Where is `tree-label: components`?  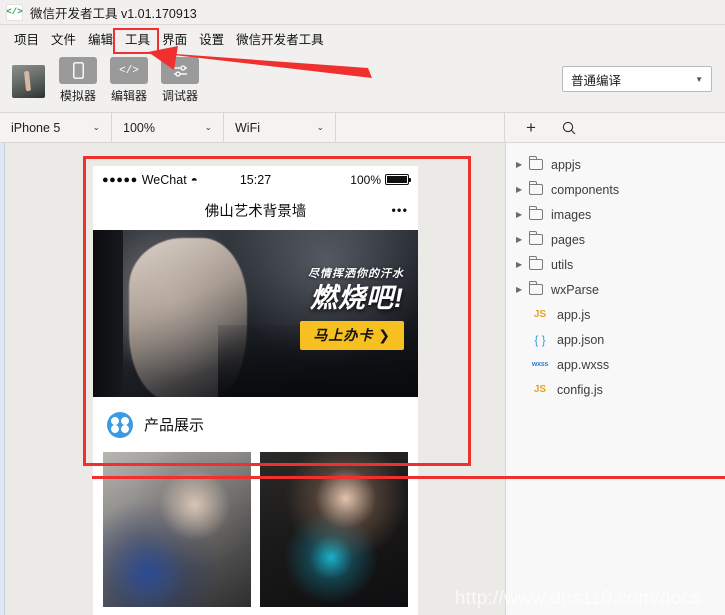 tree-label: components is located at coordinates (585, 189).